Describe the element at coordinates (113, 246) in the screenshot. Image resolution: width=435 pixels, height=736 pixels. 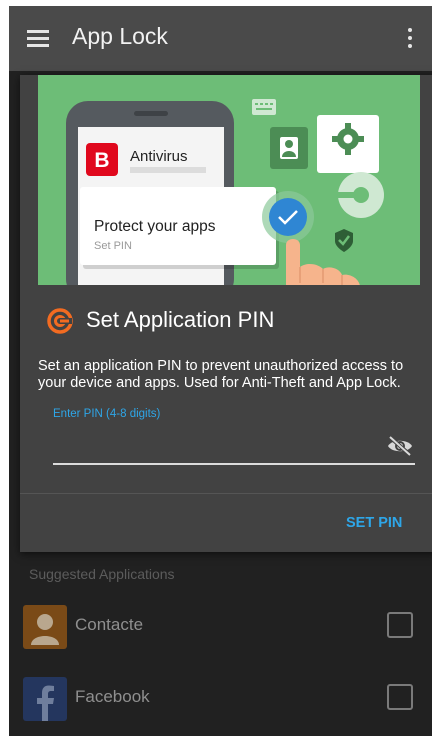
I see `hero-card-subtitle: Set PIN` at that location.